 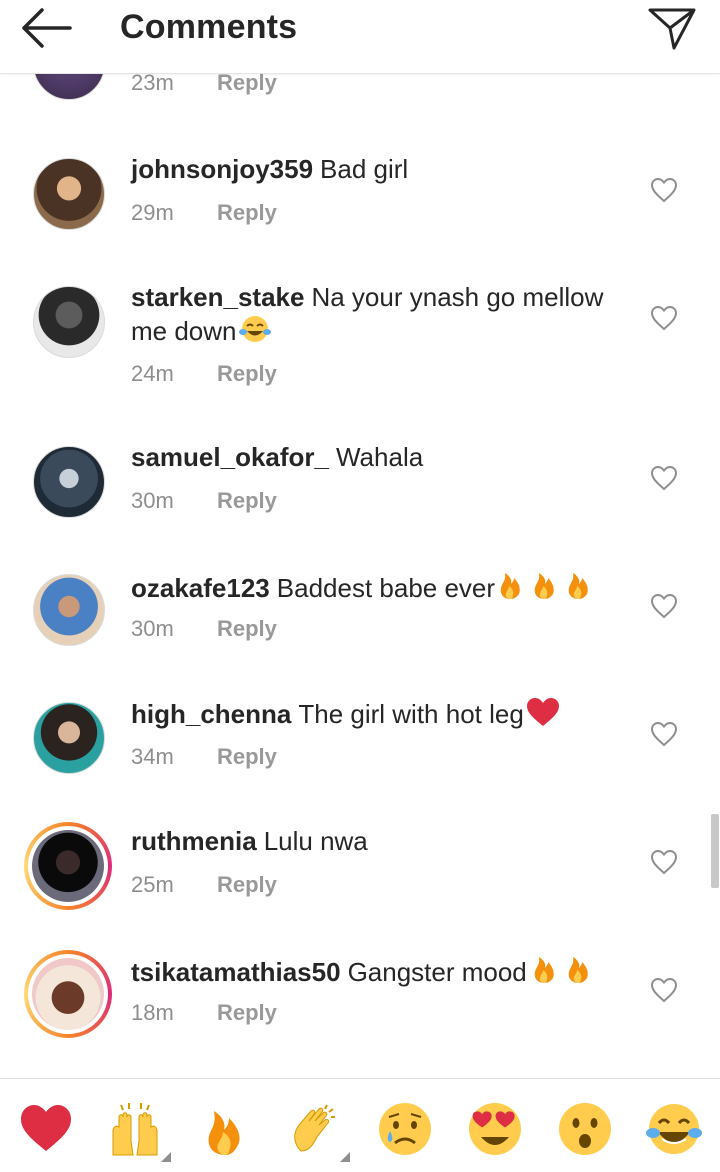 I want to click on comment-time: 18m, so click(x=152, y=1012).